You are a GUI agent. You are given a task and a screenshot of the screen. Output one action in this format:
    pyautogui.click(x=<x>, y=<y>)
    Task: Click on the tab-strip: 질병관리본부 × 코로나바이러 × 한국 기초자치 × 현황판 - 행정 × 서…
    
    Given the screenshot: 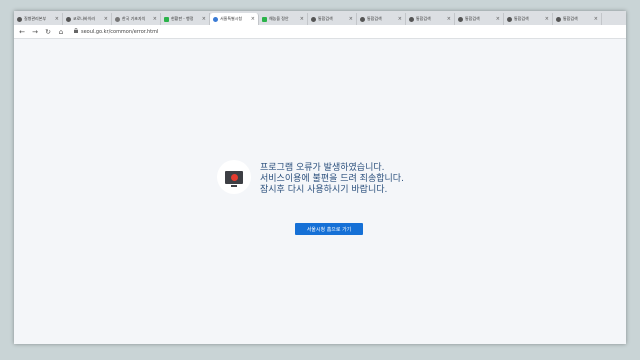 What is the action you would take?
    pyautogui.click(x=320, y=18)
    